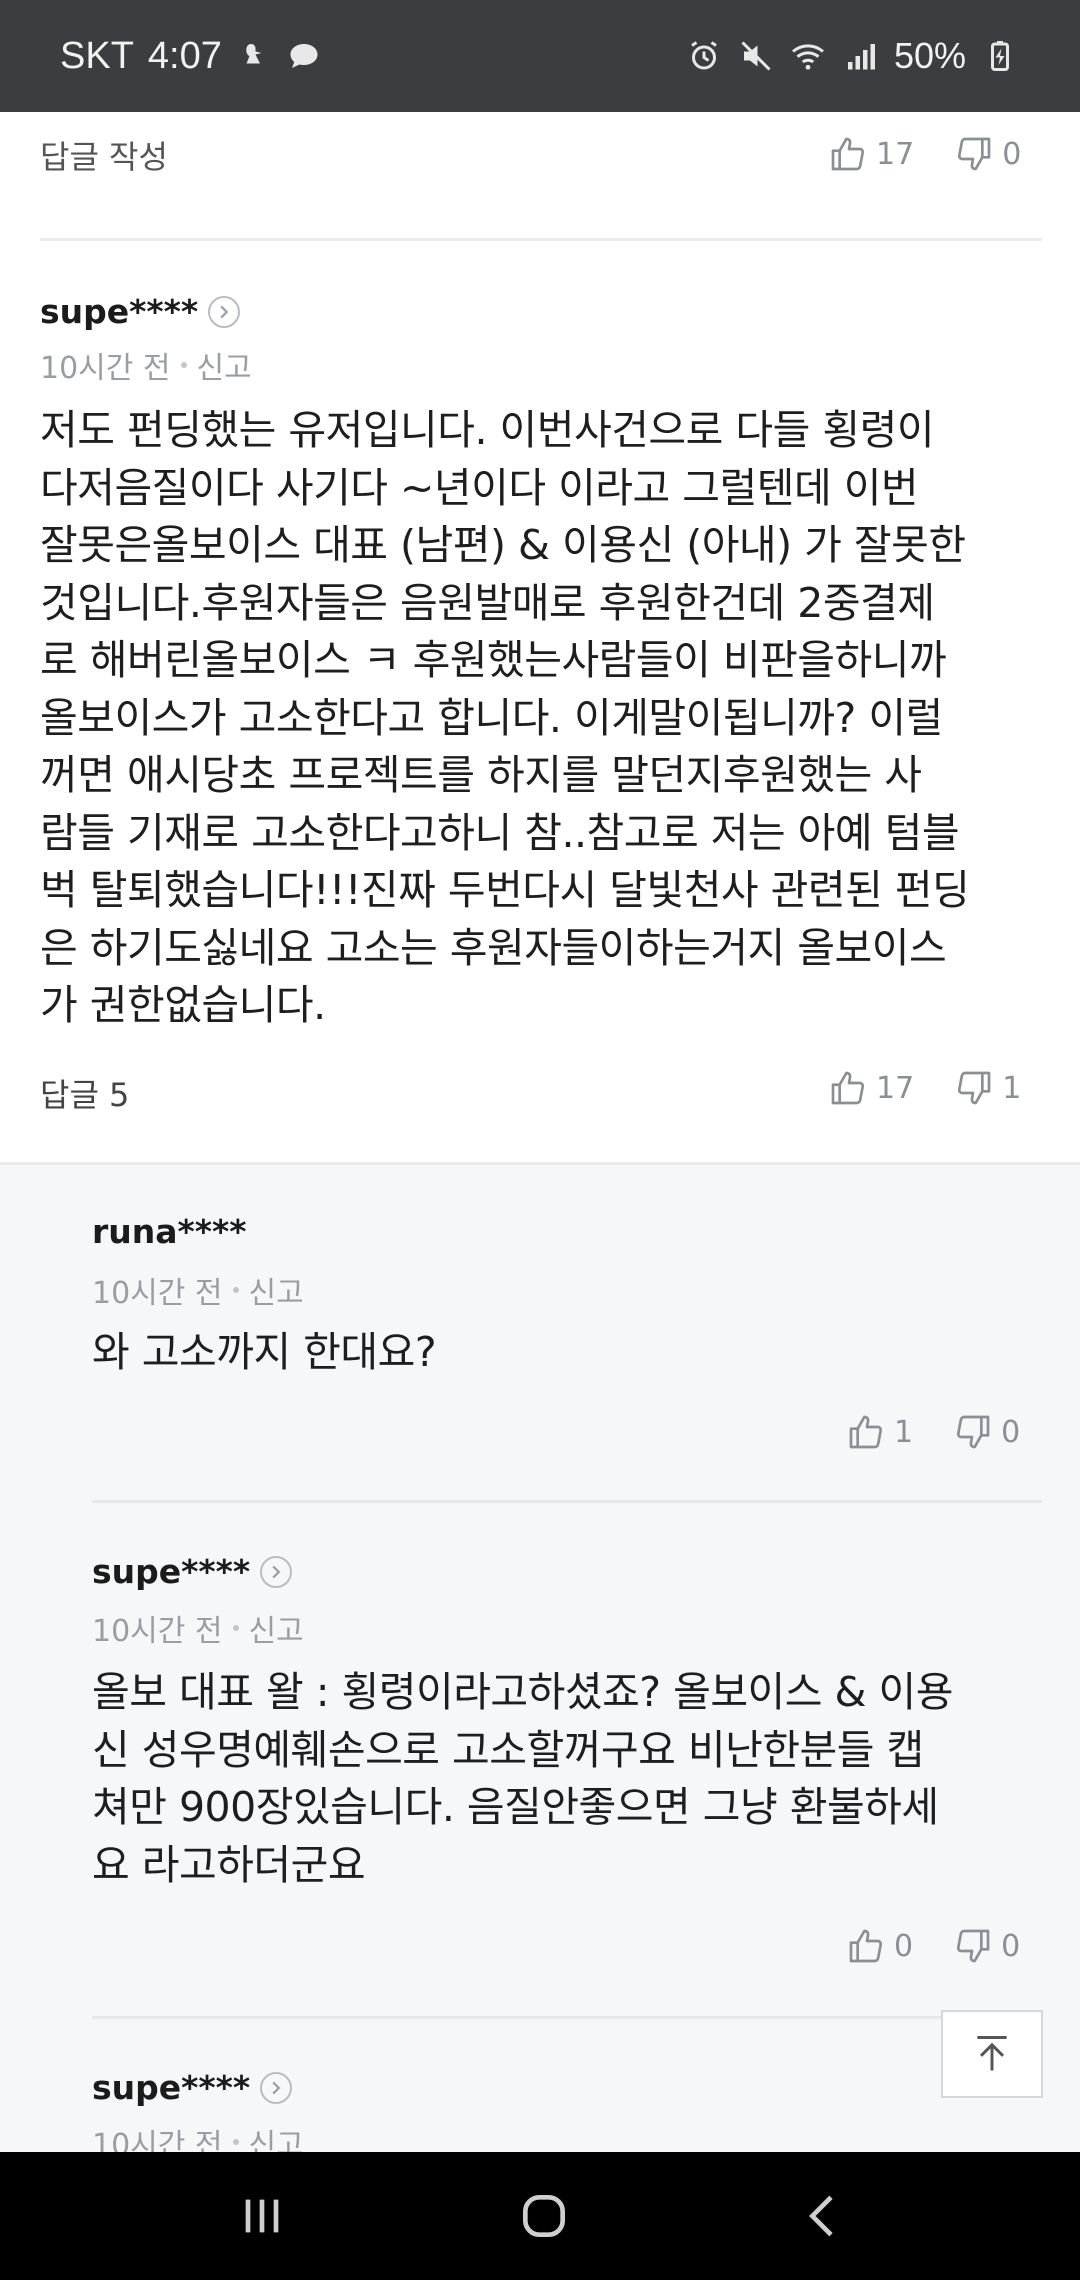 This screenshot has height=2280, width=1080. I want to click on reply-count-button: 답글 5, so click(84, 1093).